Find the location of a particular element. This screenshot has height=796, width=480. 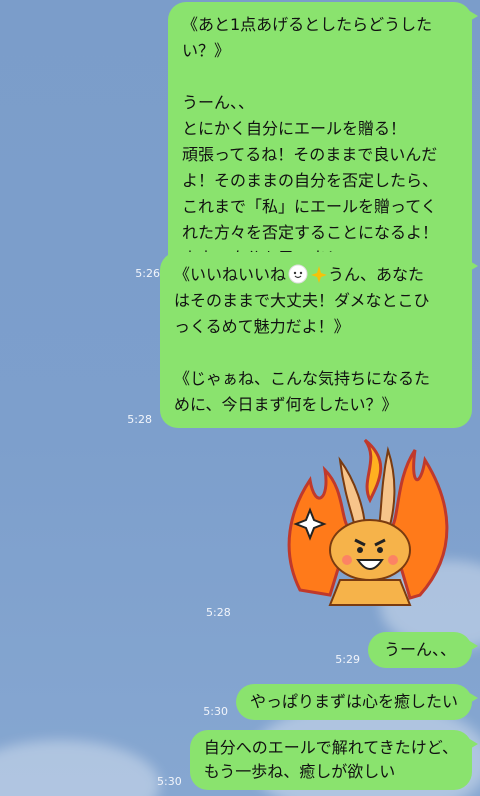

message-row: 5:29 うーん、、 is located at coordinates (407, 650).